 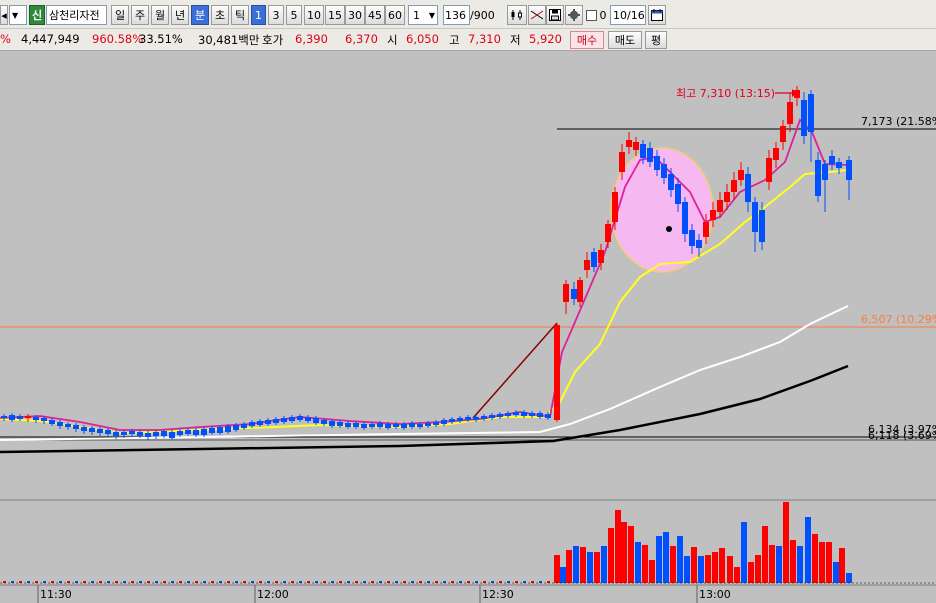 I want to click on interval-60-button: 60, so click(x=395, y=15).